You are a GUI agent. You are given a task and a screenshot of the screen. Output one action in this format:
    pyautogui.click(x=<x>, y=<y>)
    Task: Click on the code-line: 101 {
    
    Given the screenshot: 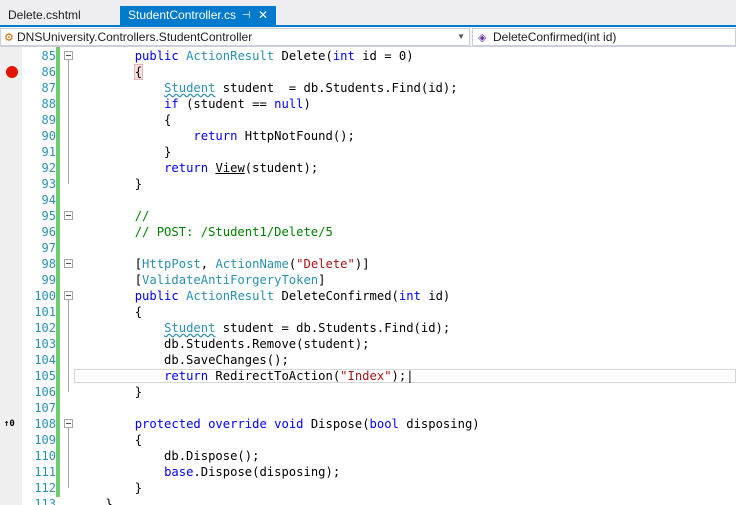 What is the action you would take?
    pyautogui.click(x=368, y=312)
    